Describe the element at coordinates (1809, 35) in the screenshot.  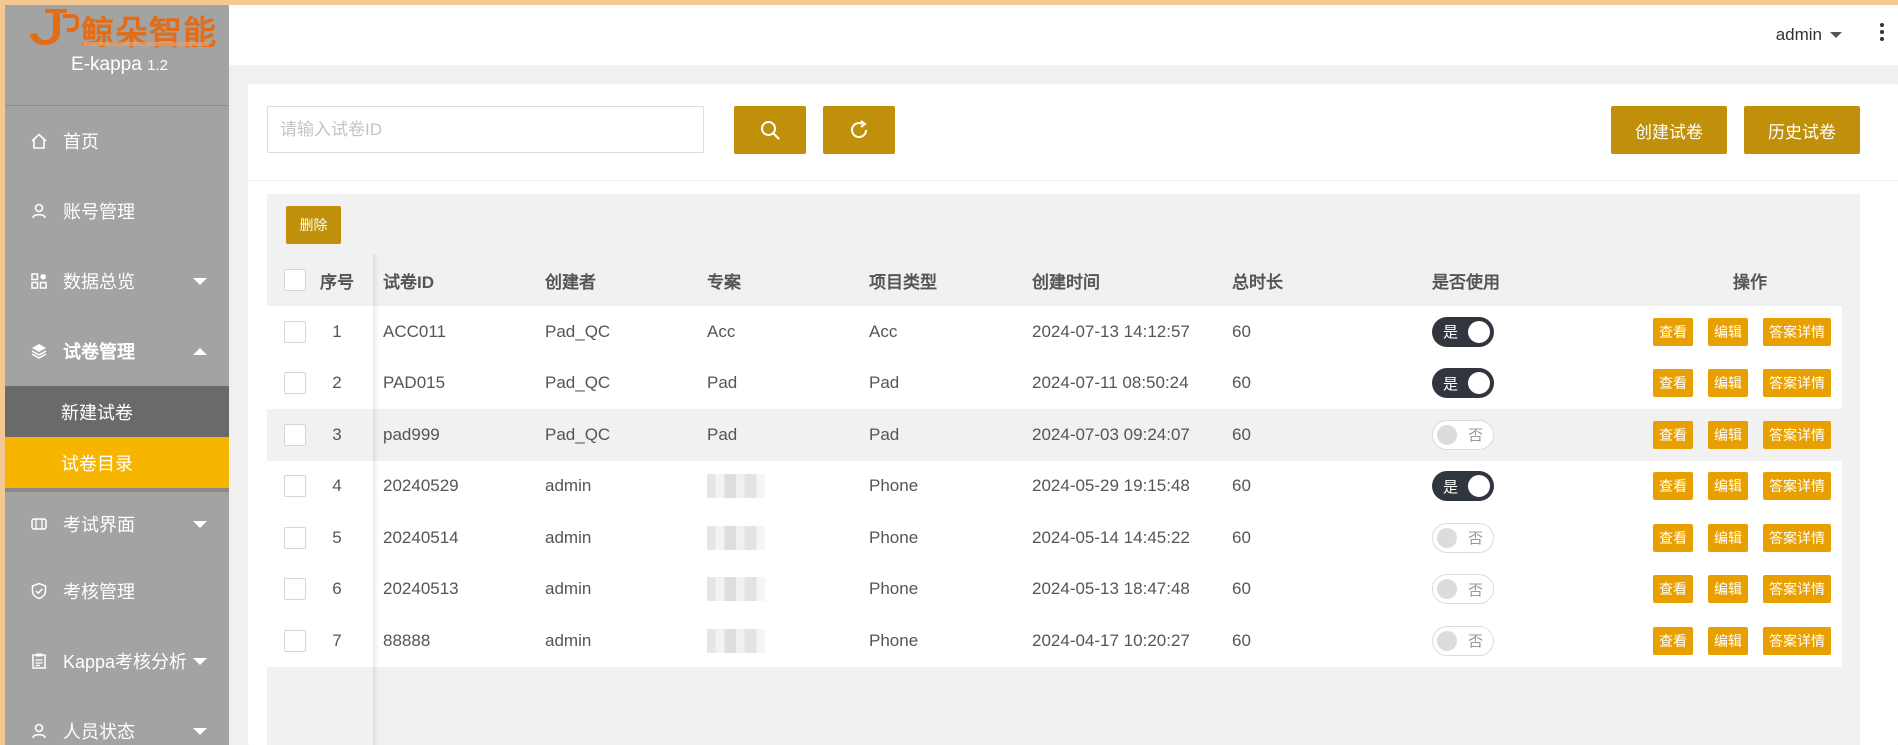
I see `user-menu: admin` at that location.